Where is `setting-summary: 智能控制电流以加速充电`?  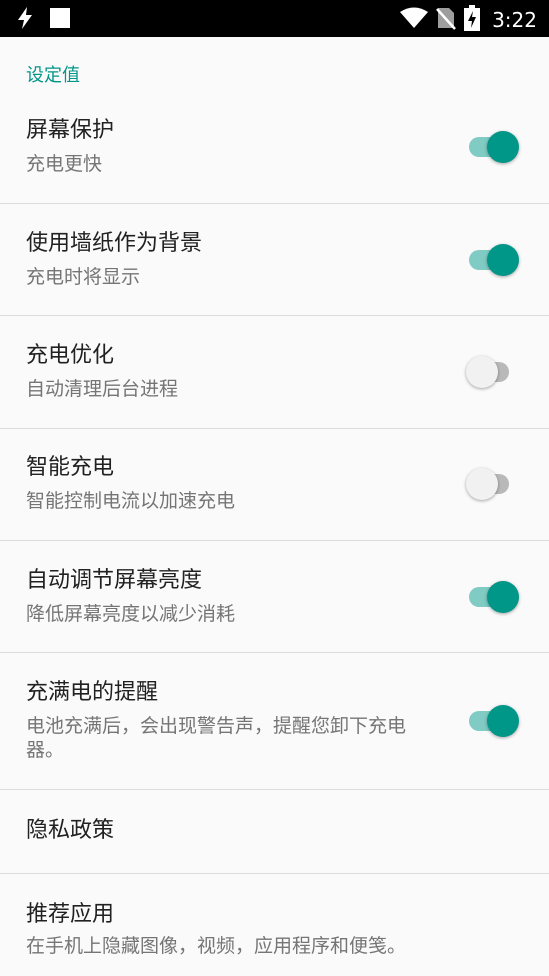
setting-summary: 智能控制电流以加速充电 is located at coordinates (131, 501).